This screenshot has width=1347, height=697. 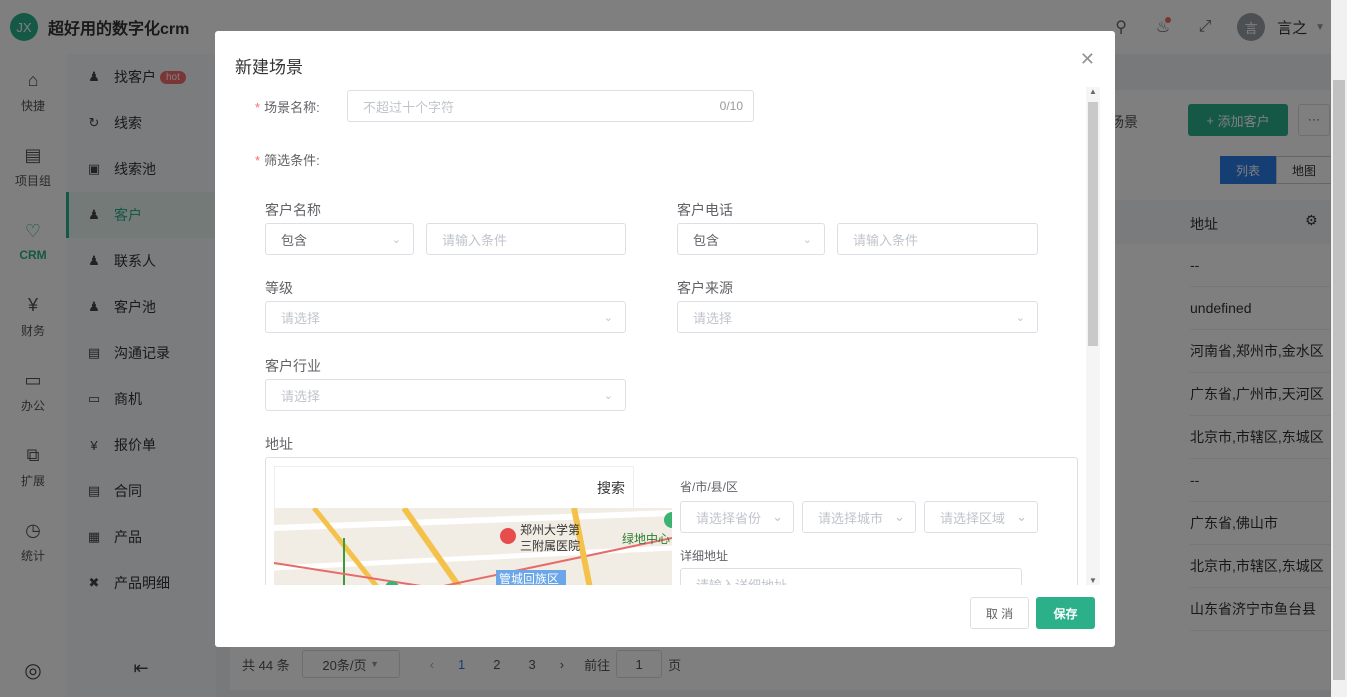 I want to click on customer-phone-operator-select: 包含 ⌄, so click(x=751, y=239).